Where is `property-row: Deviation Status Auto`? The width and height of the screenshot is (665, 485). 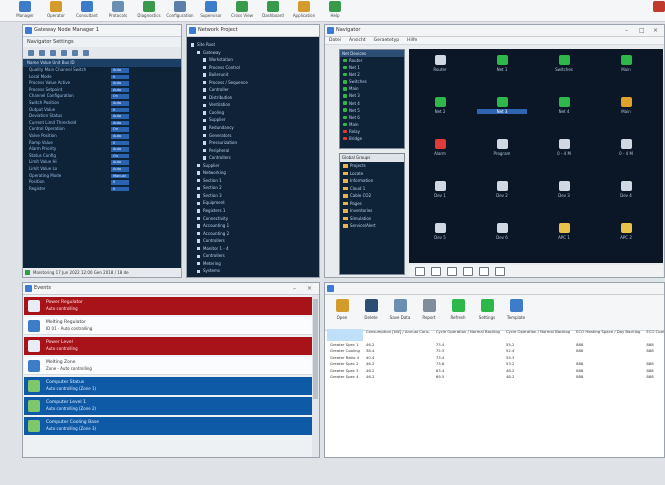 property-row: Deviation Status Auto is located at coordinates (102, 116).